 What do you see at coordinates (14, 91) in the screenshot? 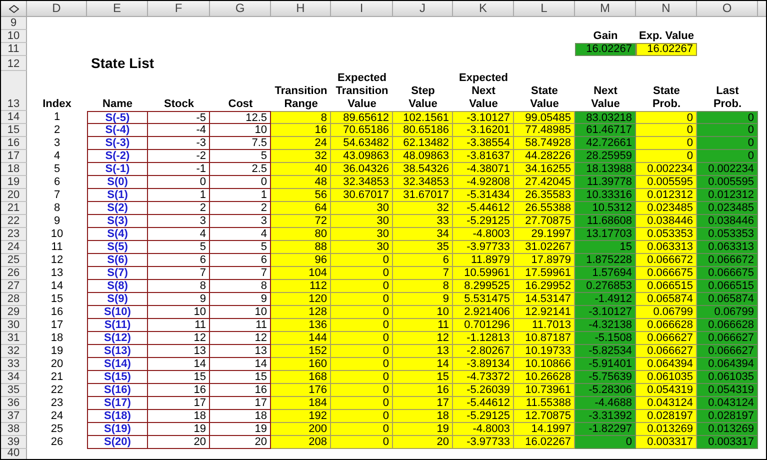
I see `row-number: 13` at bounding box center [14, 91].